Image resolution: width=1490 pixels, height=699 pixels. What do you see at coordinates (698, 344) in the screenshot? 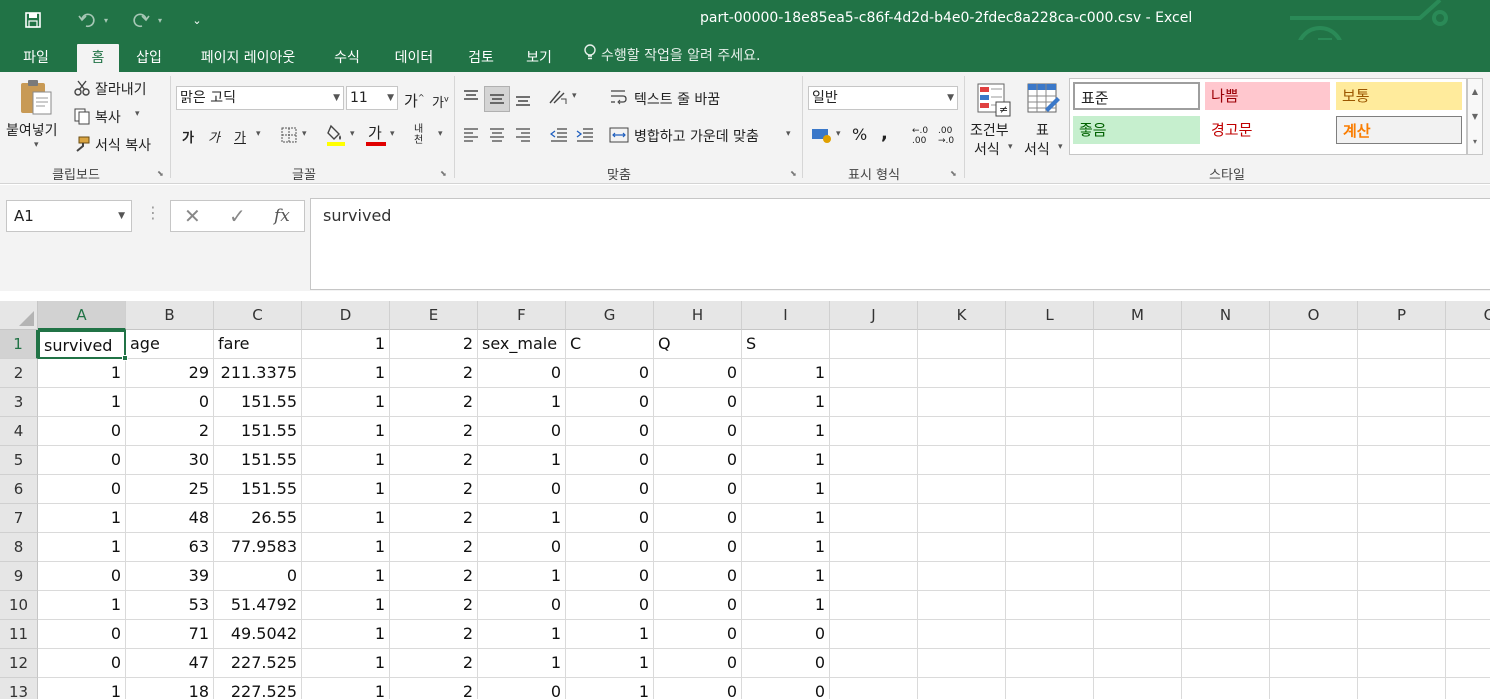
I see `cell-h1: Q` at bounding box center [698, 344].